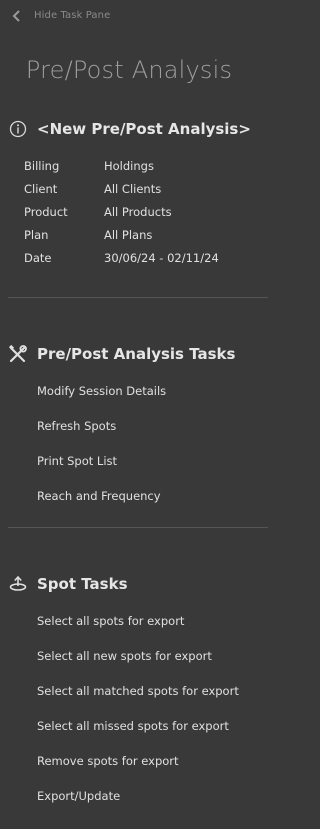 This screenshot has width=320, height=829. Describe the element at coordinates (136, 354) in the screenshot. I see `analysis-tasks-title: Pre/Post Analysis Tasks` at that location.